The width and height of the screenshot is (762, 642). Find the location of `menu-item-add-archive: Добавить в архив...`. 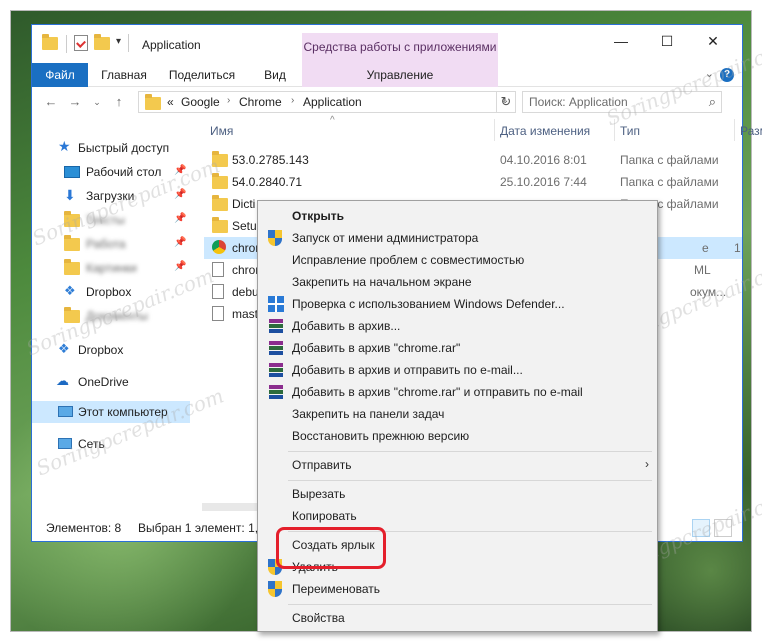

menu-item-add-archive: Добавить в архив... is located at coordinates (457, 326).